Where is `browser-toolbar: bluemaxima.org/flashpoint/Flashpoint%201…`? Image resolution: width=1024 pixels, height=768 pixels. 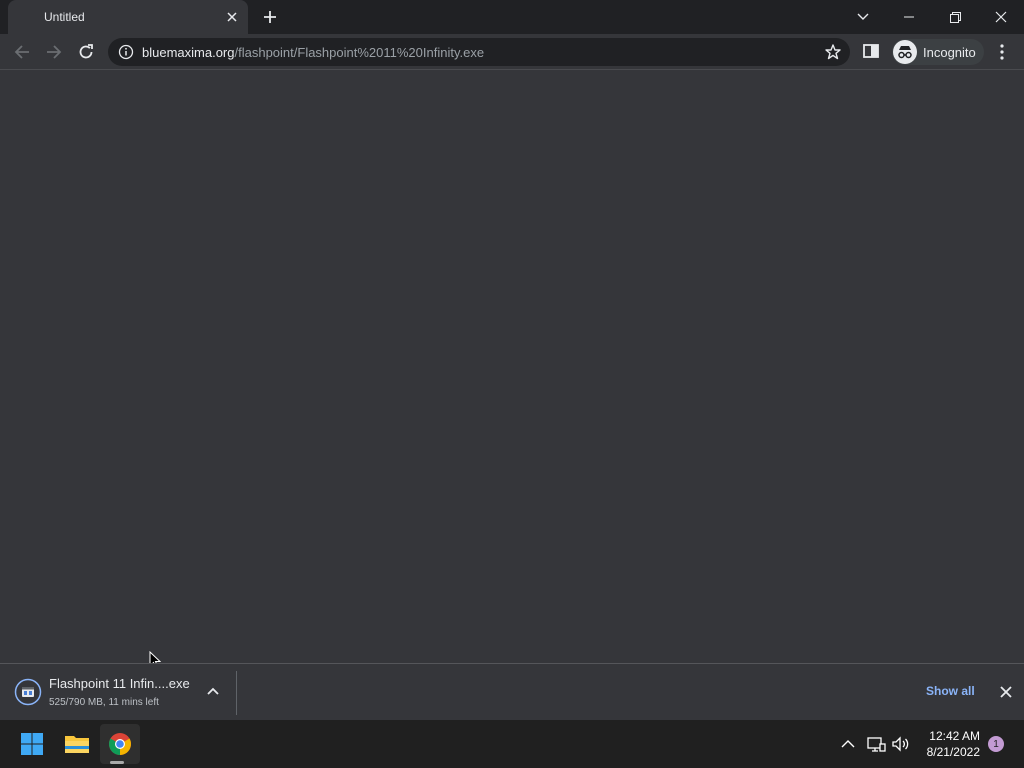 browser-toolbar: bluemaxima.org/flashpoint/Flashpoint%201… is located at coordinates (512, 52).